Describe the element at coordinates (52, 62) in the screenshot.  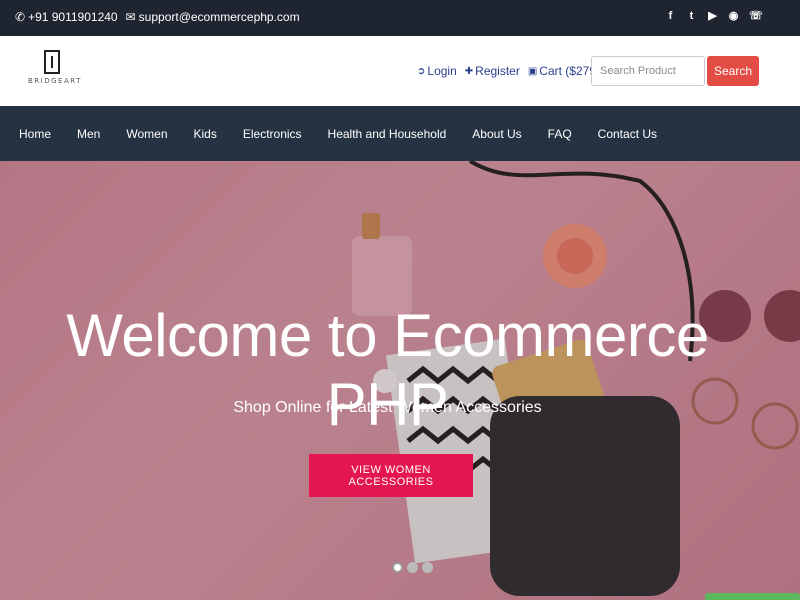
I see `logo-mark` at that location.